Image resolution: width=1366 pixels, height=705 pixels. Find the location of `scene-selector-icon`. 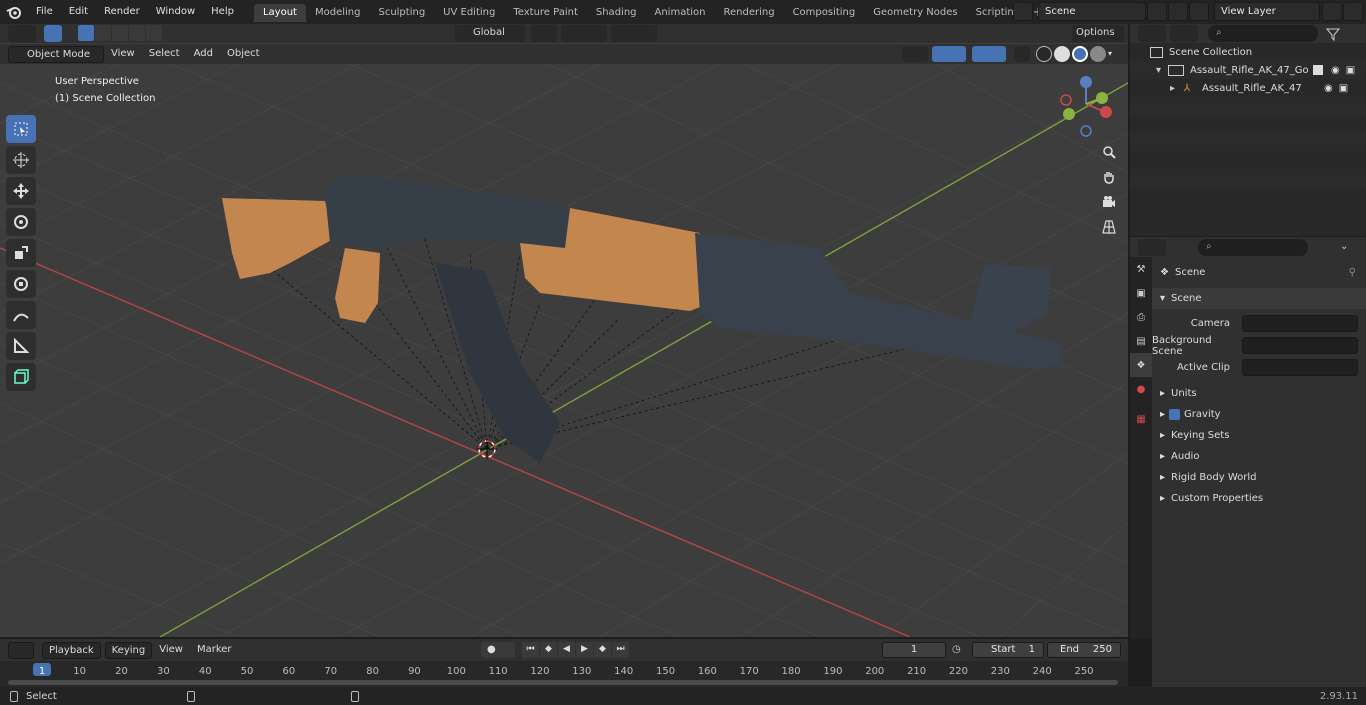

scene-selector-icon is located at coordinates (1023, 11).